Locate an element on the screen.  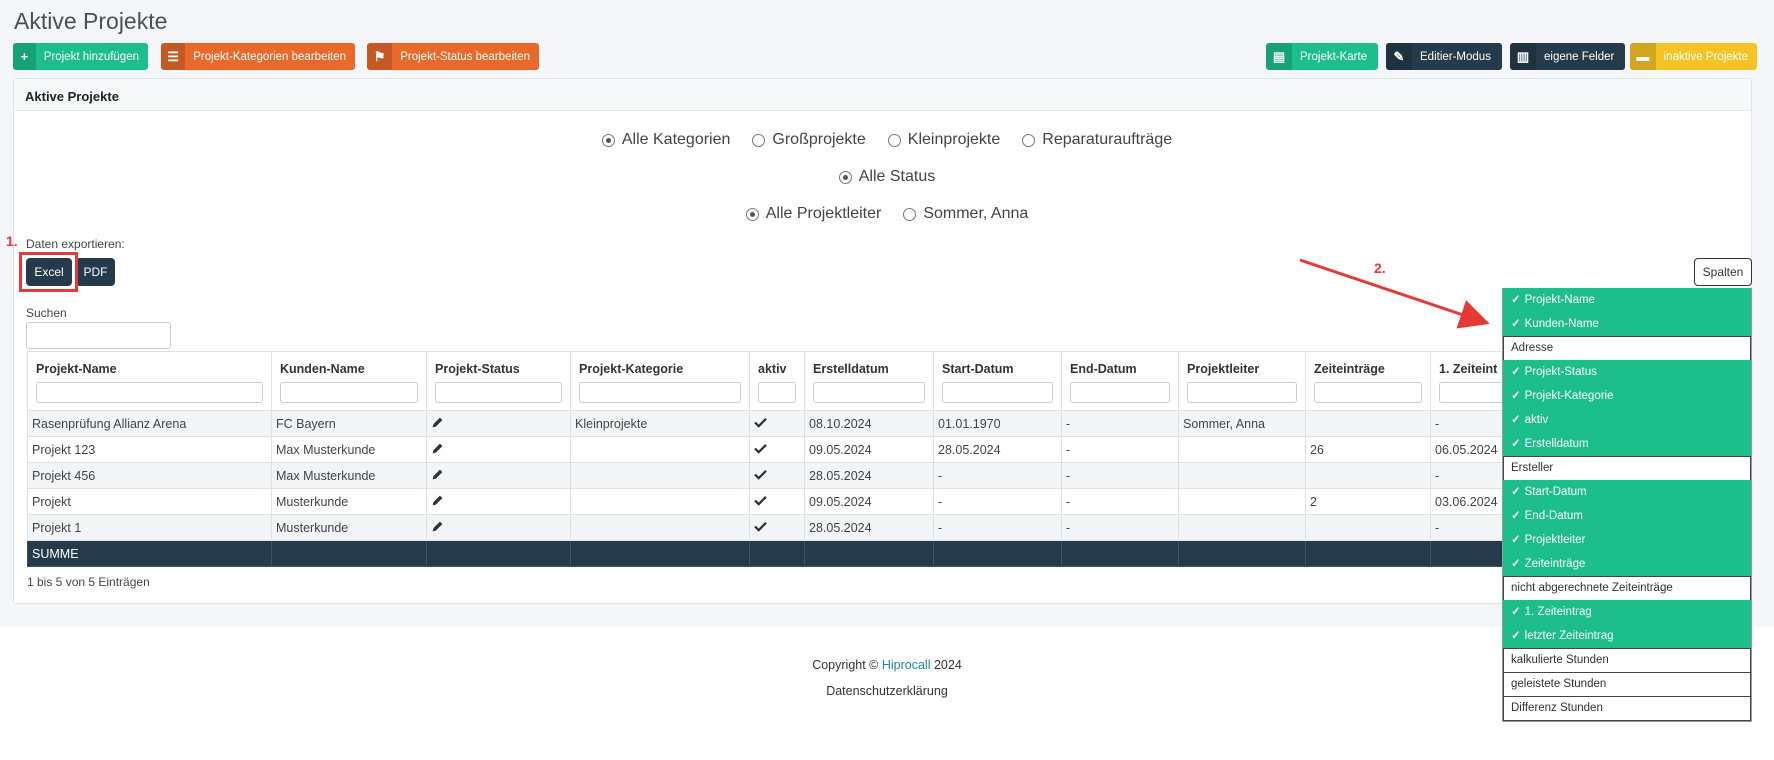
column-toggle-item: ✓ Start-Datum is located at coordinates (1627, 492).